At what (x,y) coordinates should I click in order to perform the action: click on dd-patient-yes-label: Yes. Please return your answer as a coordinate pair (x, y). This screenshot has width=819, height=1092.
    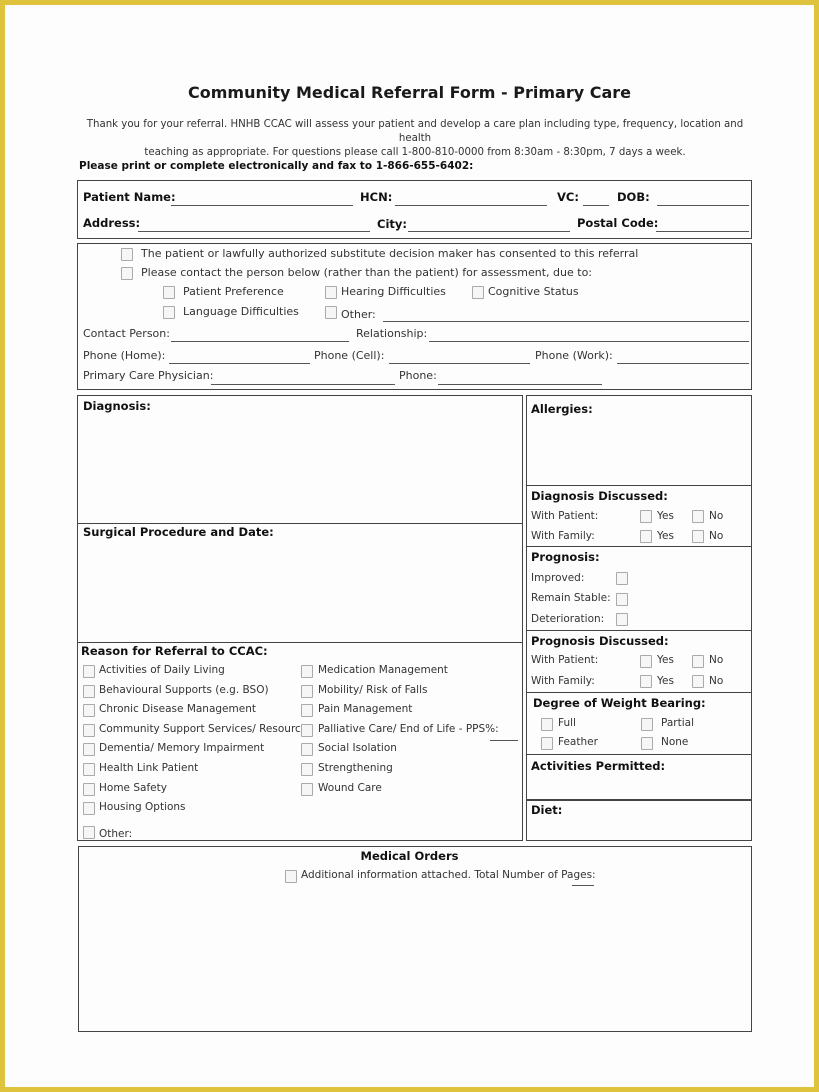
    Looking at the image, I should click on (665, 516).